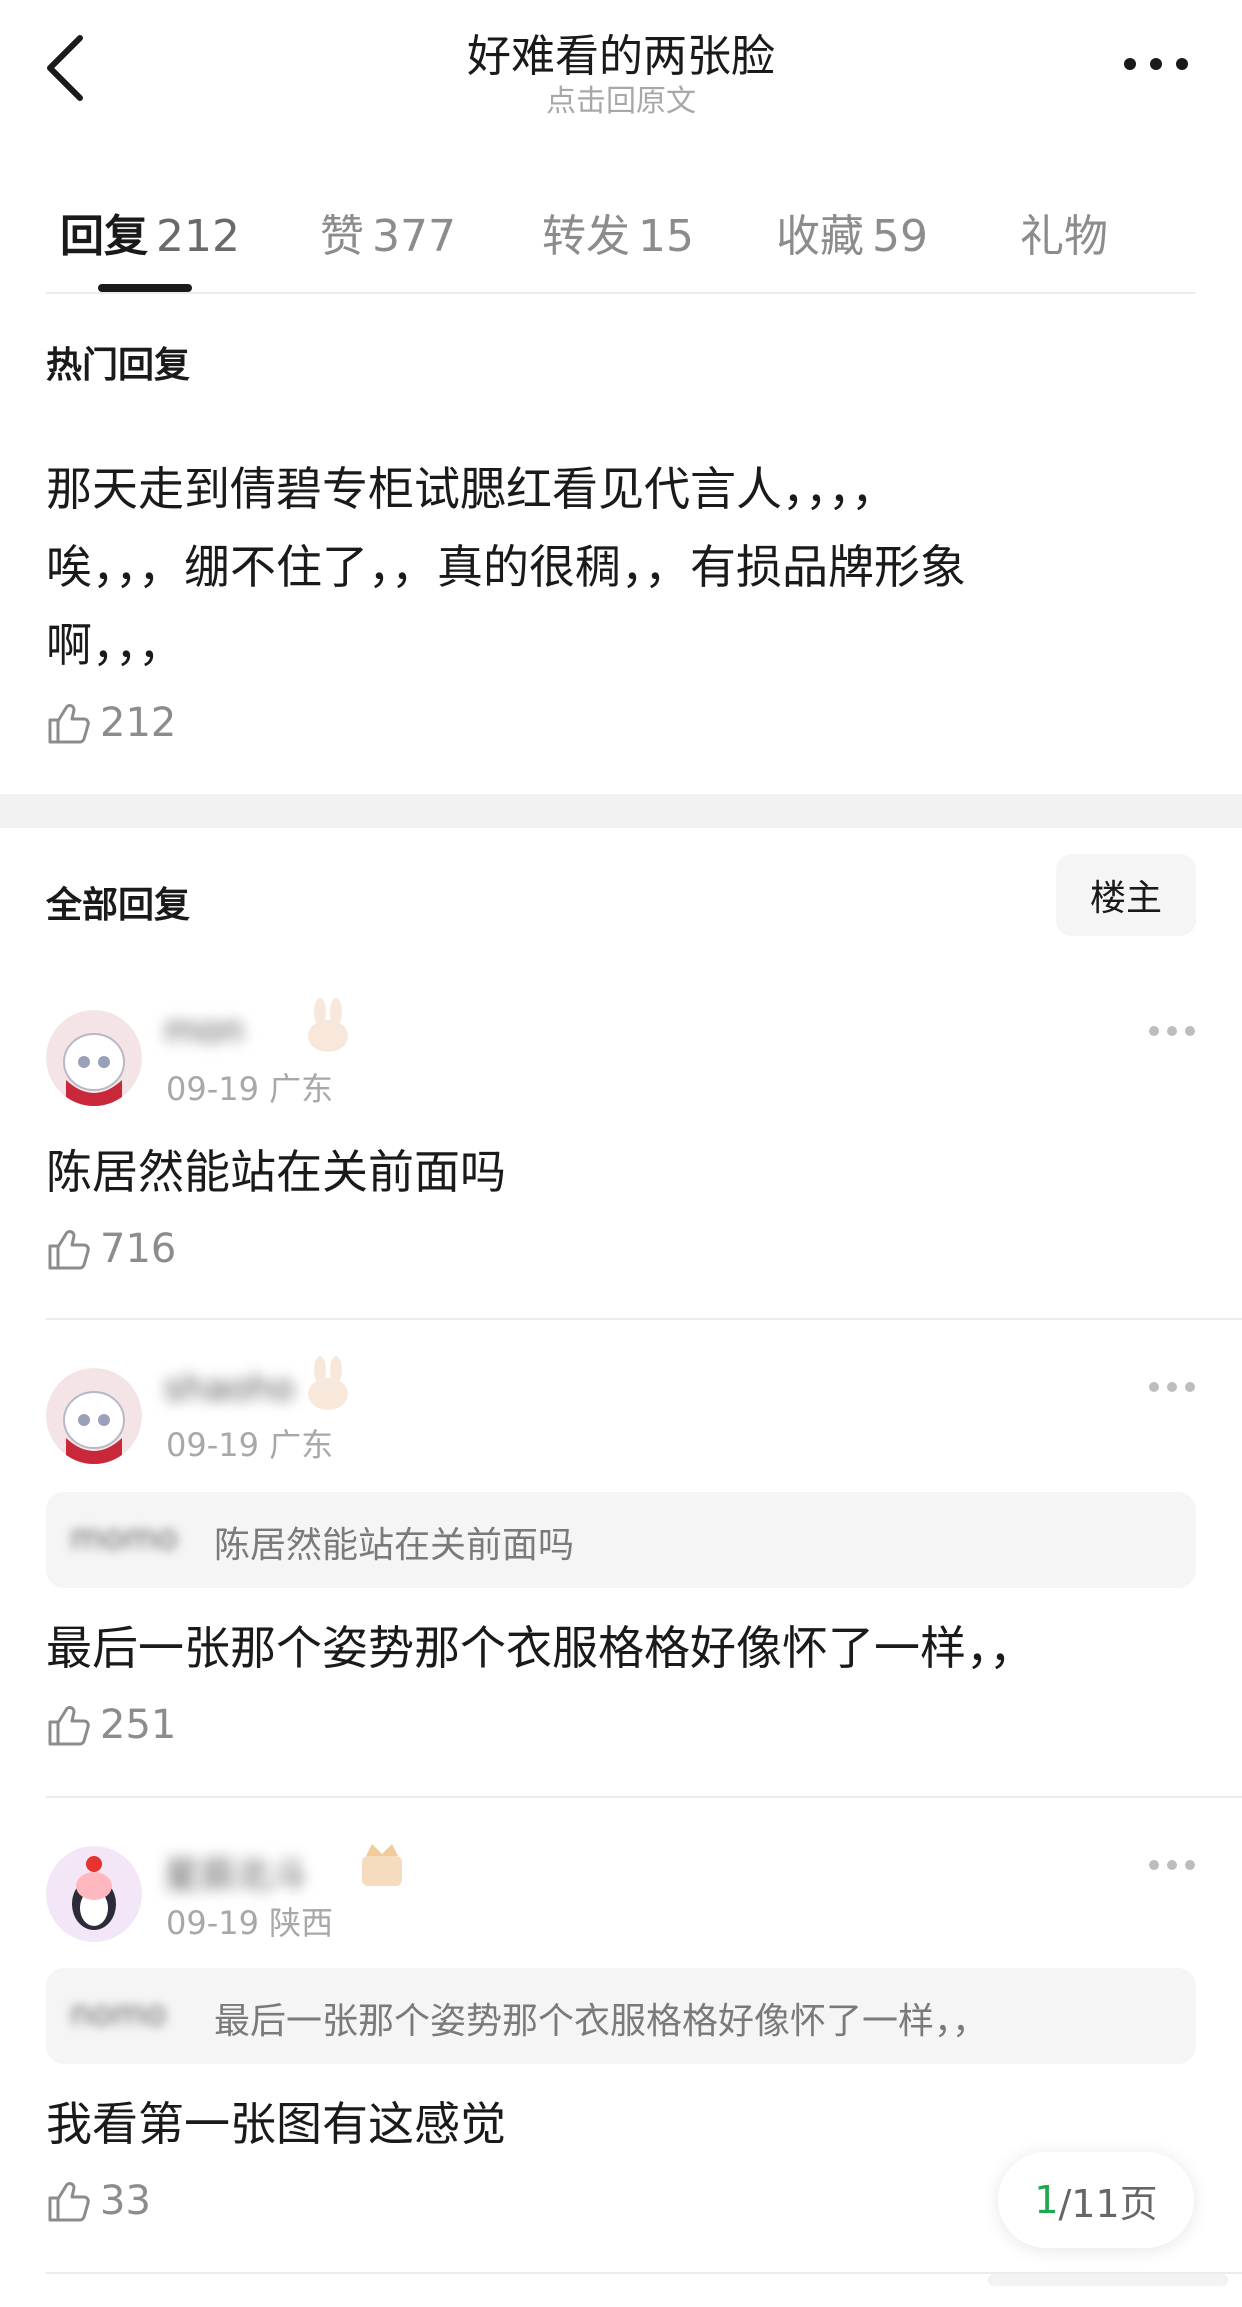 This screenshot has width=1242, height=2307. Describe the element at coordinates (621, 1540) in the screenshot. I see `quoted-reply: momo 陈居然能站在关前面吗` at that location.